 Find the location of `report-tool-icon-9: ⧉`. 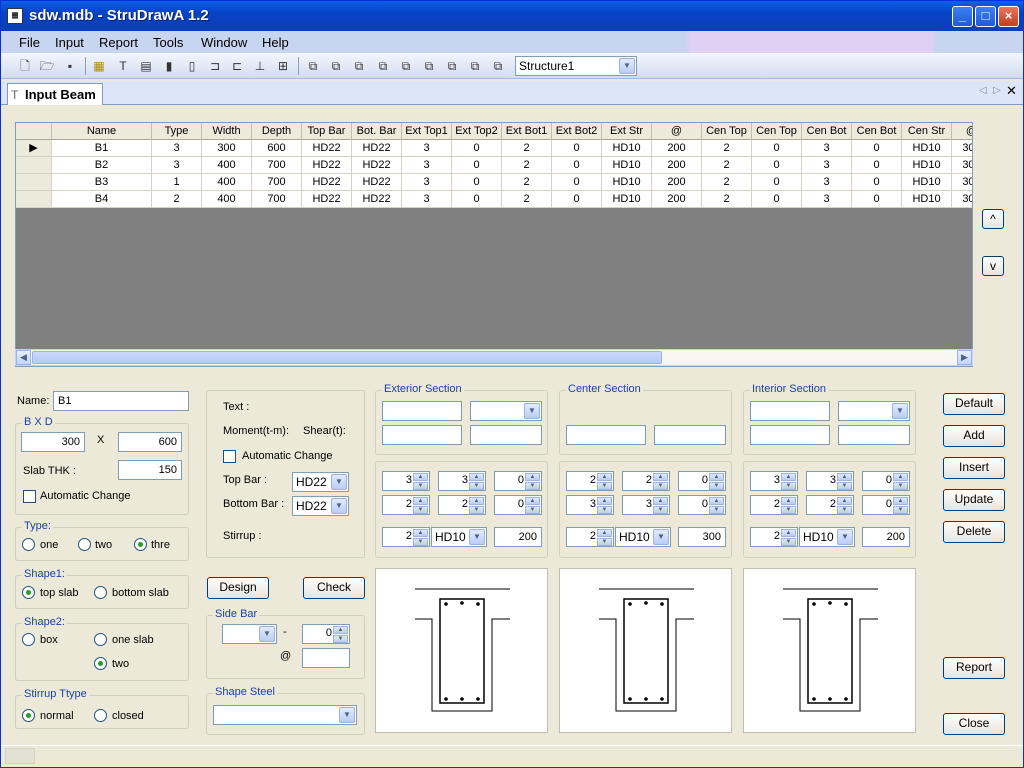

report-tool-icon-9: ⧉ is located at coordinates (498, 66).